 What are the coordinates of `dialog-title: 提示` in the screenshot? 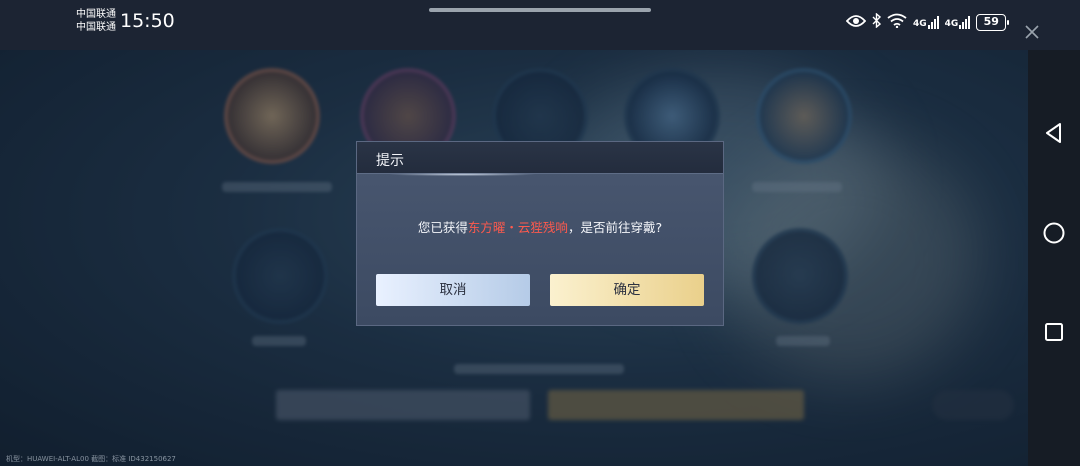 It's located at (390, 161).